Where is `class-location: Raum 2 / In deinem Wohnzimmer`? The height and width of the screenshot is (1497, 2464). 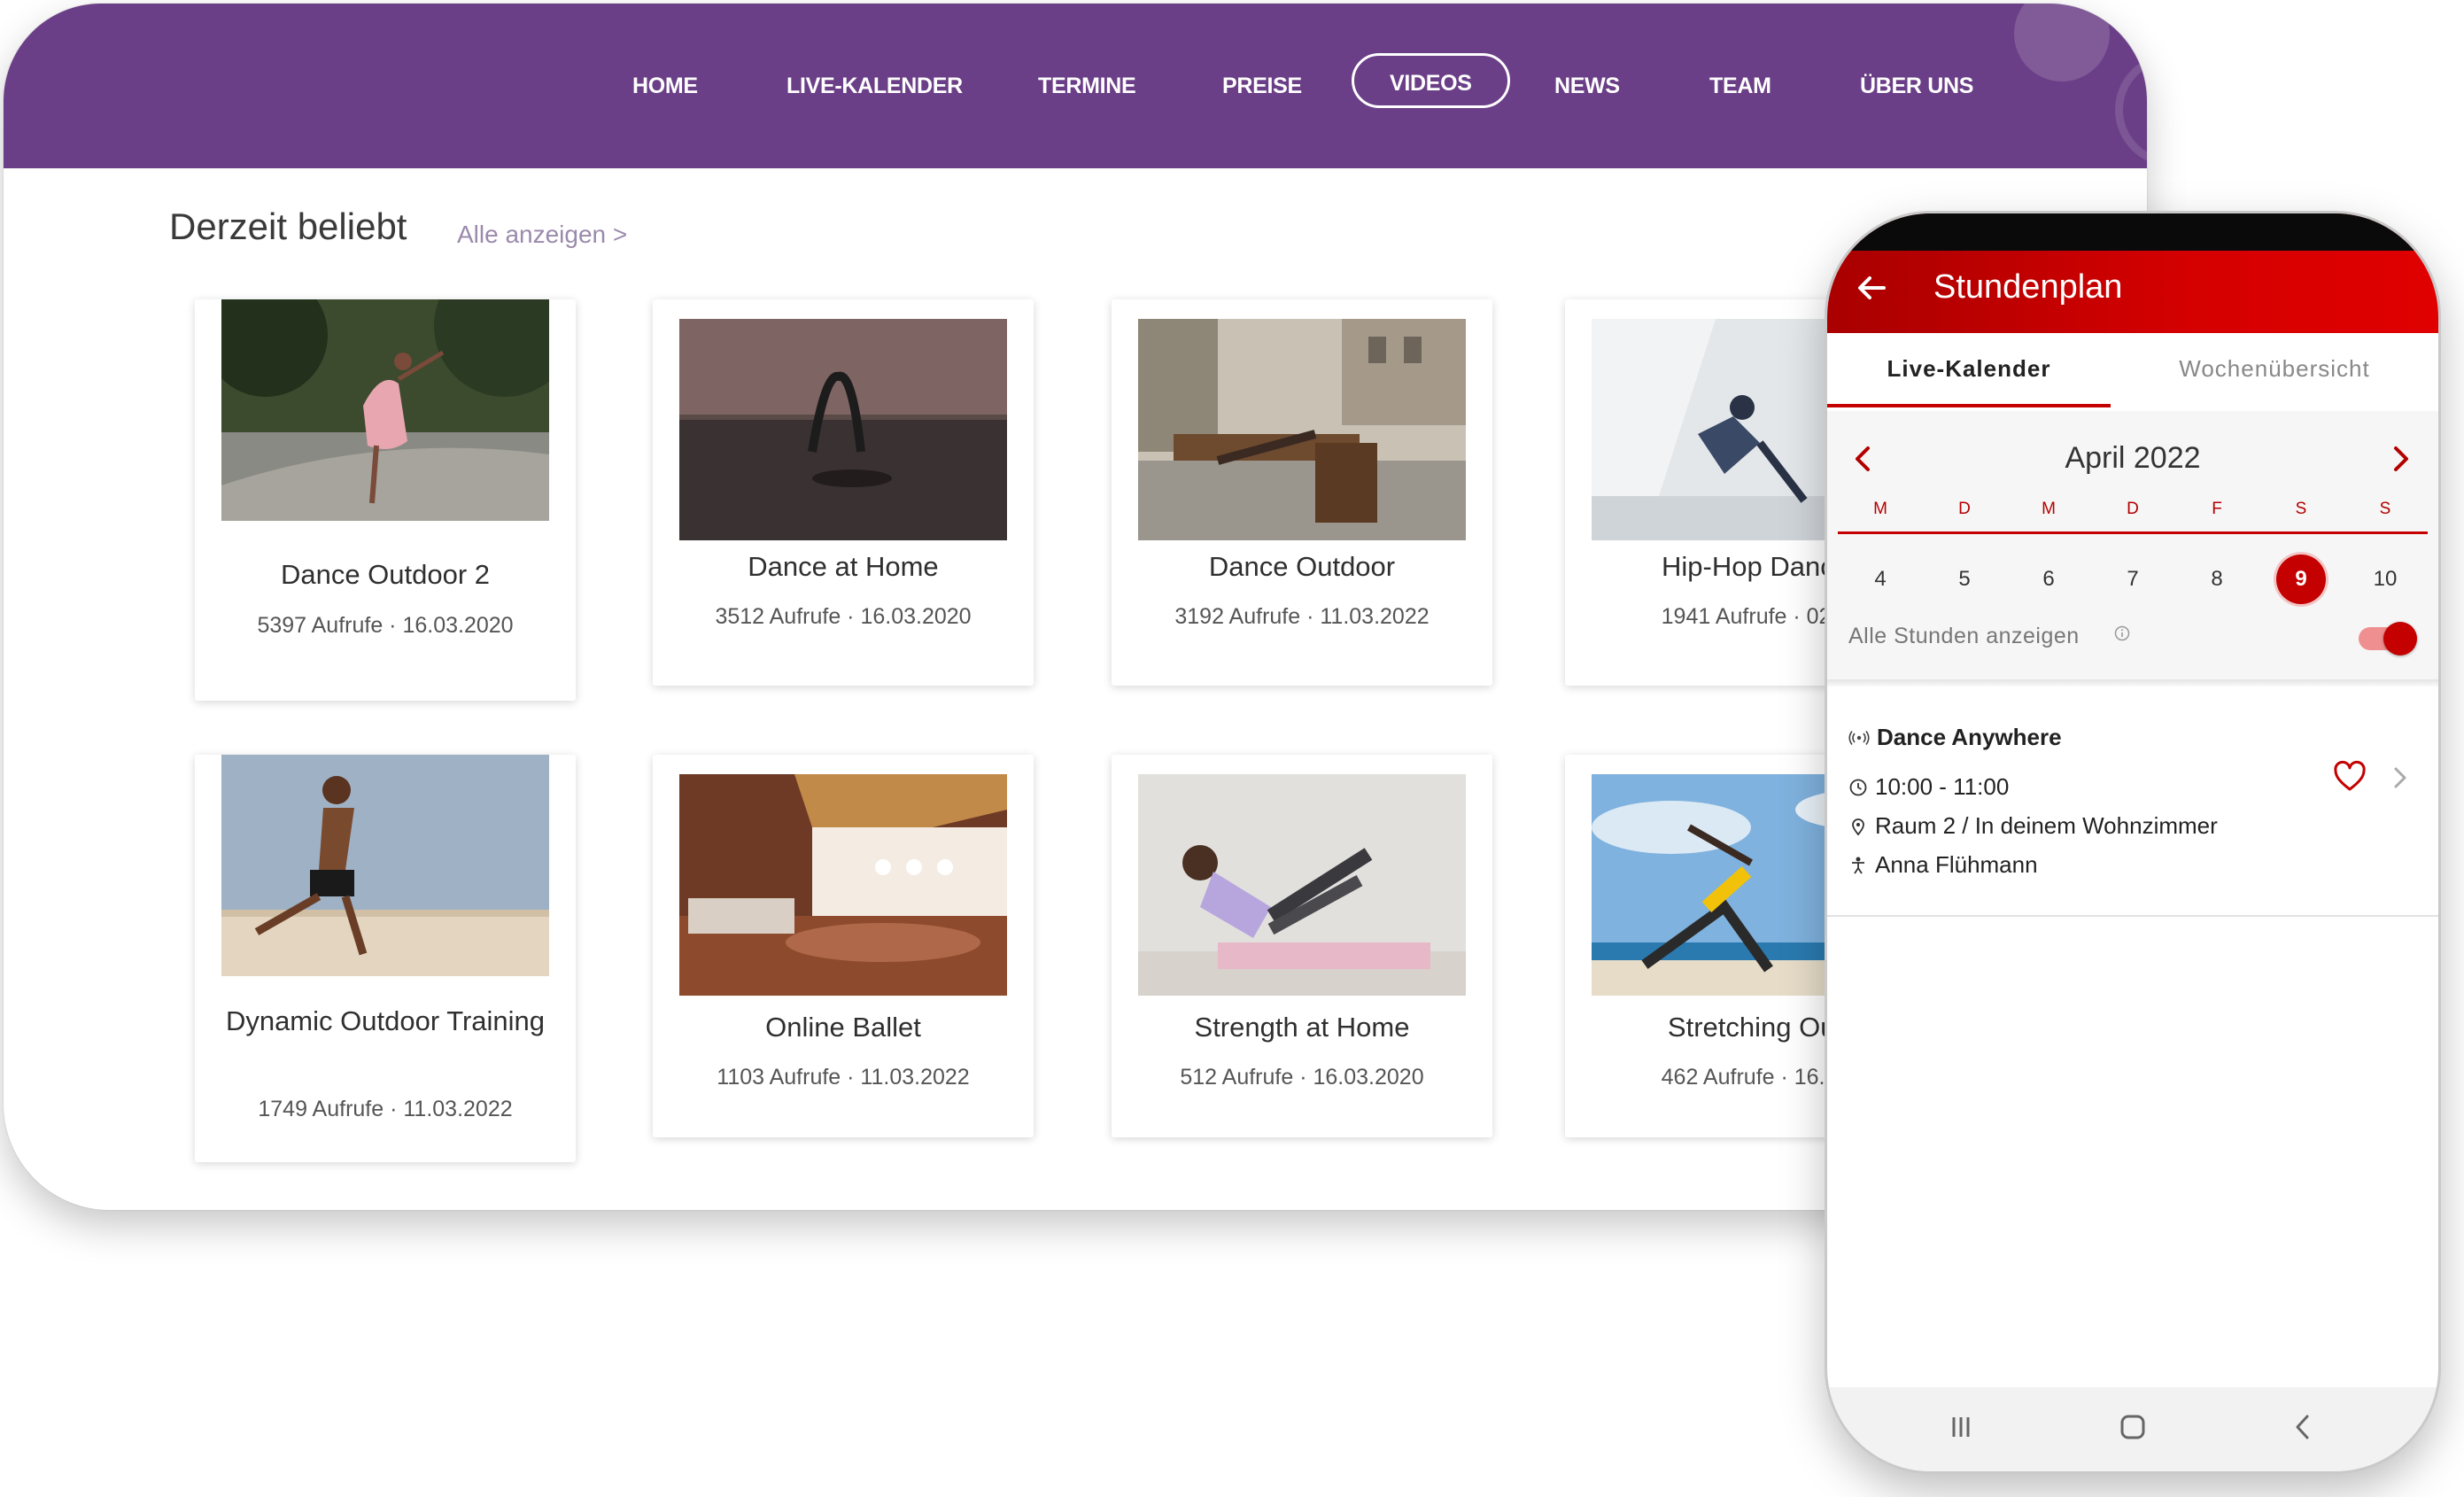
class-location: Raum 2 / In deinem Wohnzimmer is located at coordinates (2047, 825).